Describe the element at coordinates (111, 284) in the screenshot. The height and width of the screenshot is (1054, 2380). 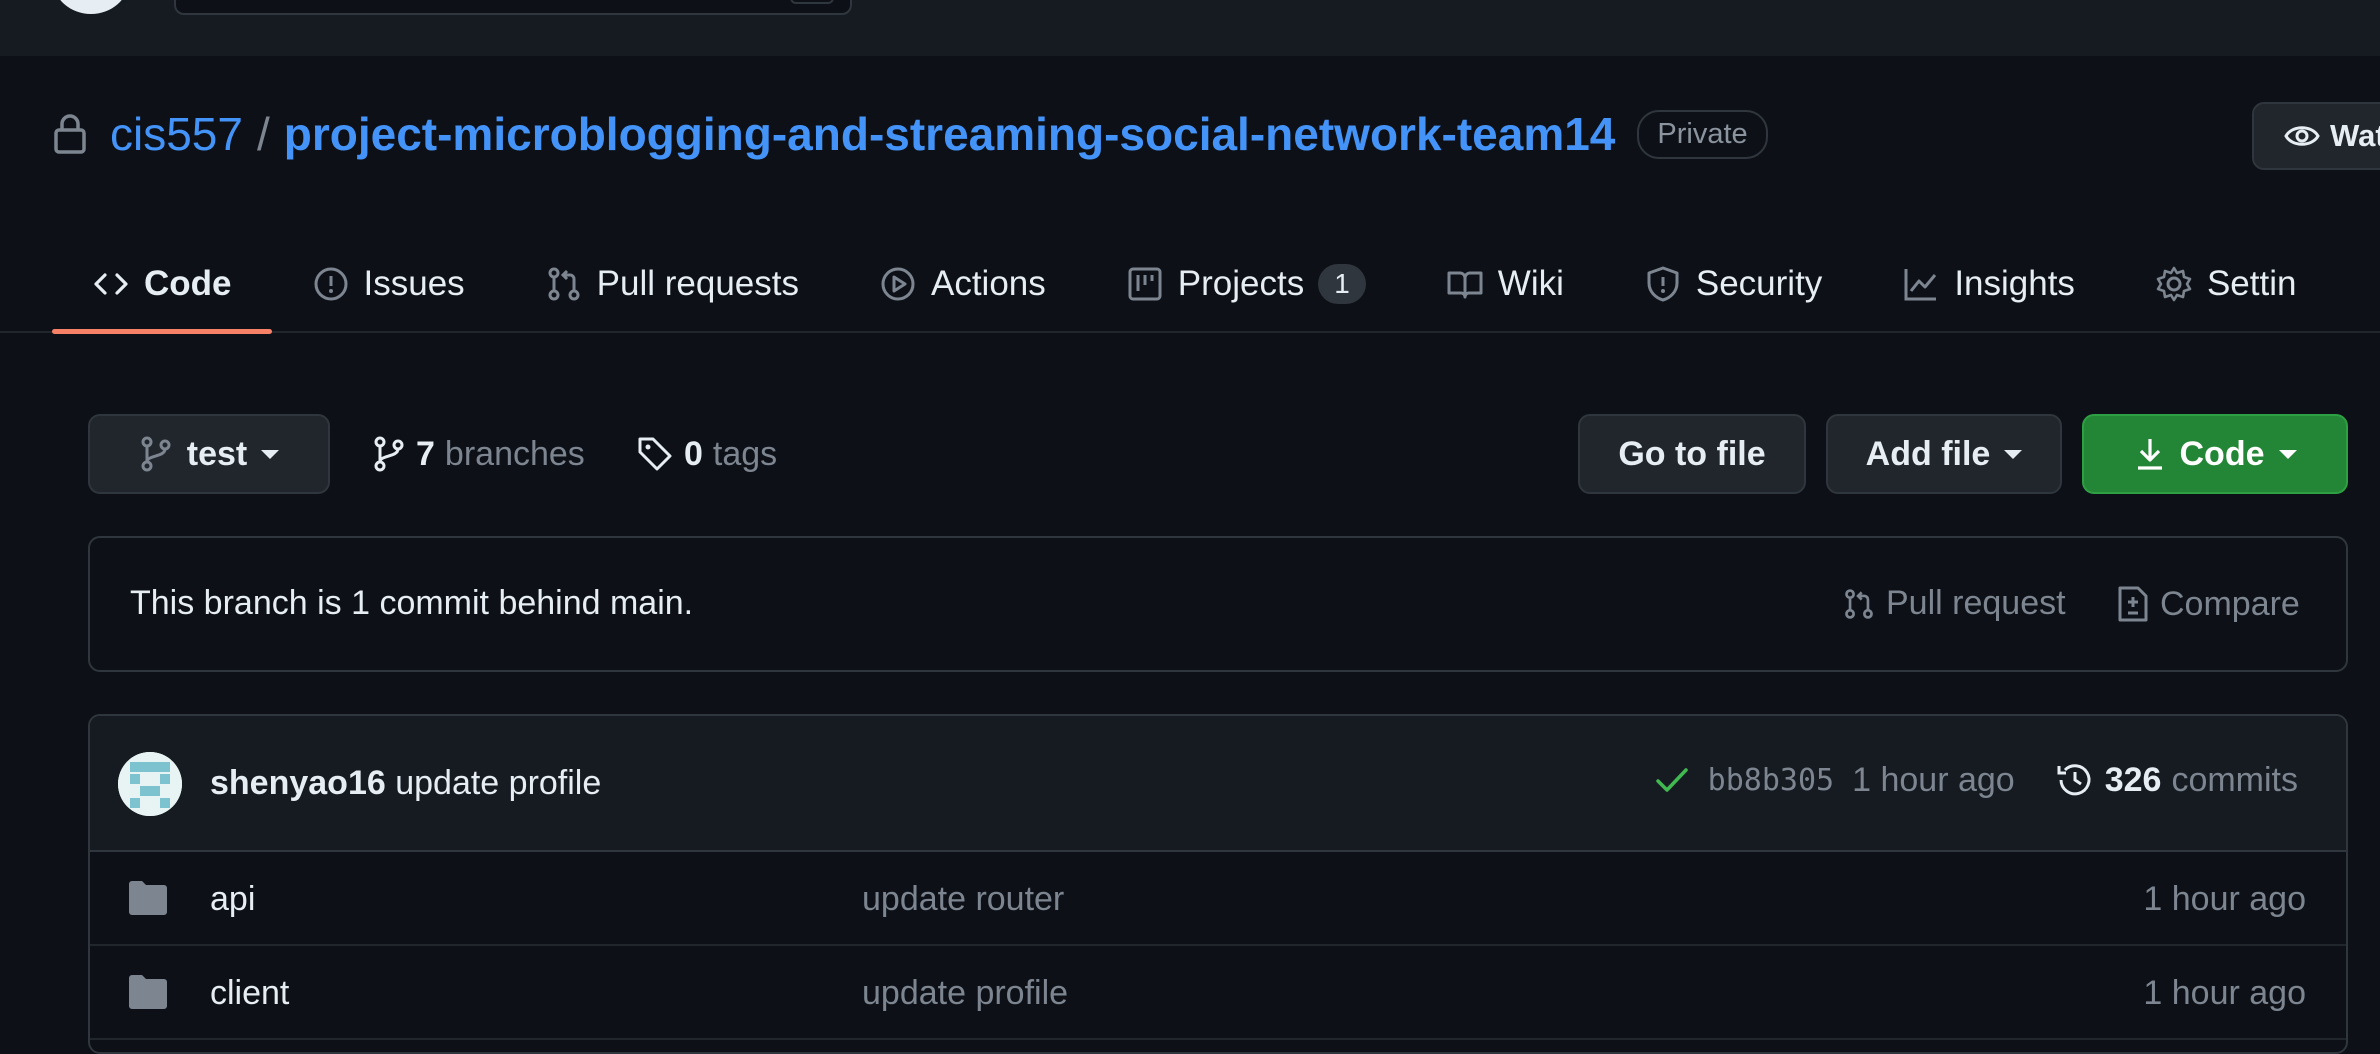
I see `code-icon` at that location.